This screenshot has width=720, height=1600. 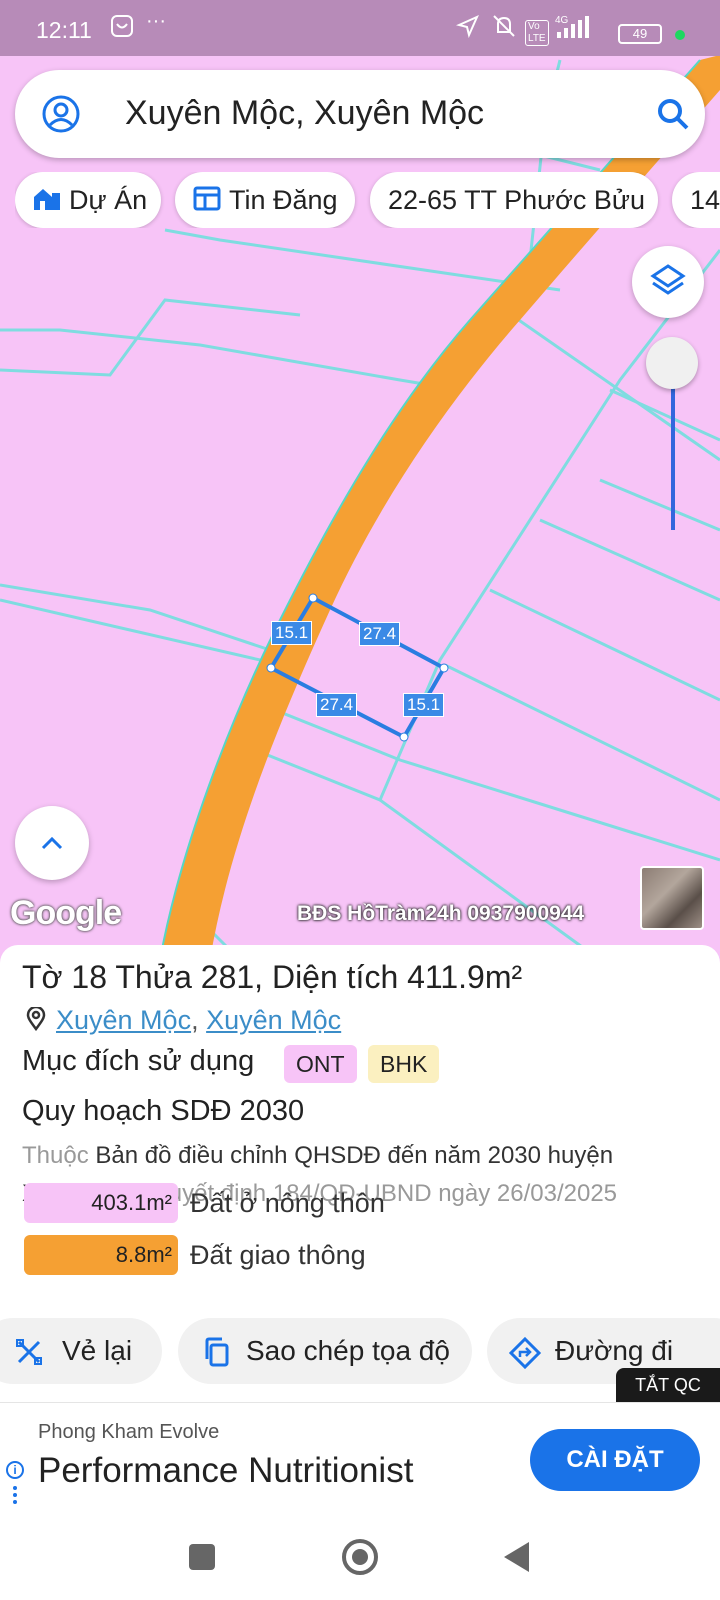 What do you see at coordinates (504, 29) in the screenshot?
I see `mute-icon` at bounding box center [504, 29].